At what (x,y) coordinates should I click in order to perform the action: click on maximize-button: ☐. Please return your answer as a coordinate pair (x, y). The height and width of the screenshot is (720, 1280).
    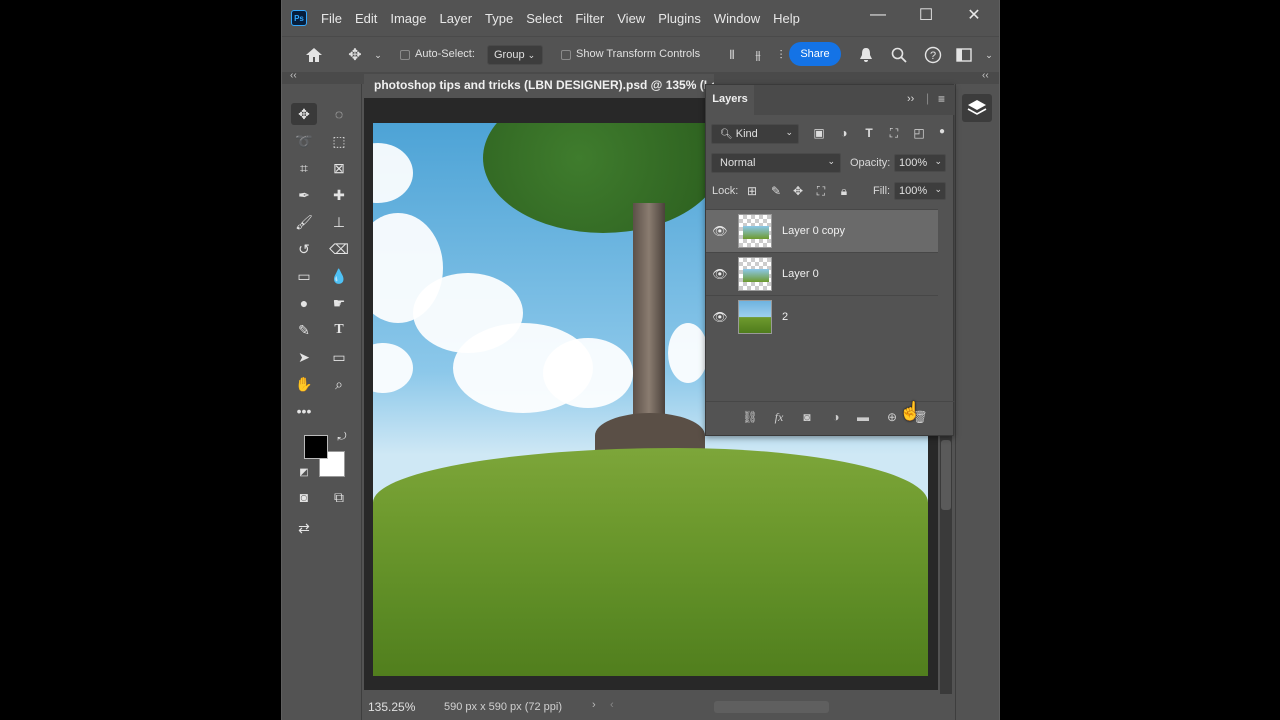
    Looking at the image, I should click on (926, 15).